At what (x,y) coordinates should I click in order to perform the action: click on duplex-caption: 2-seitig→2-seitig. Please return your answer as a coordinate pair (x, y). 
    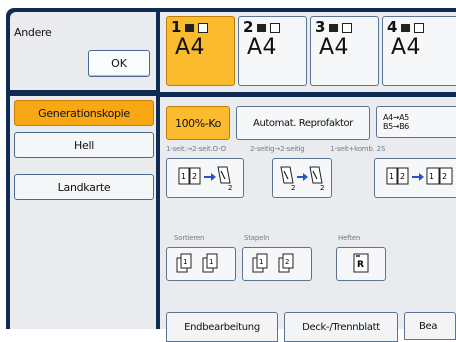
    Looking at the image, I should click on (277, 149).